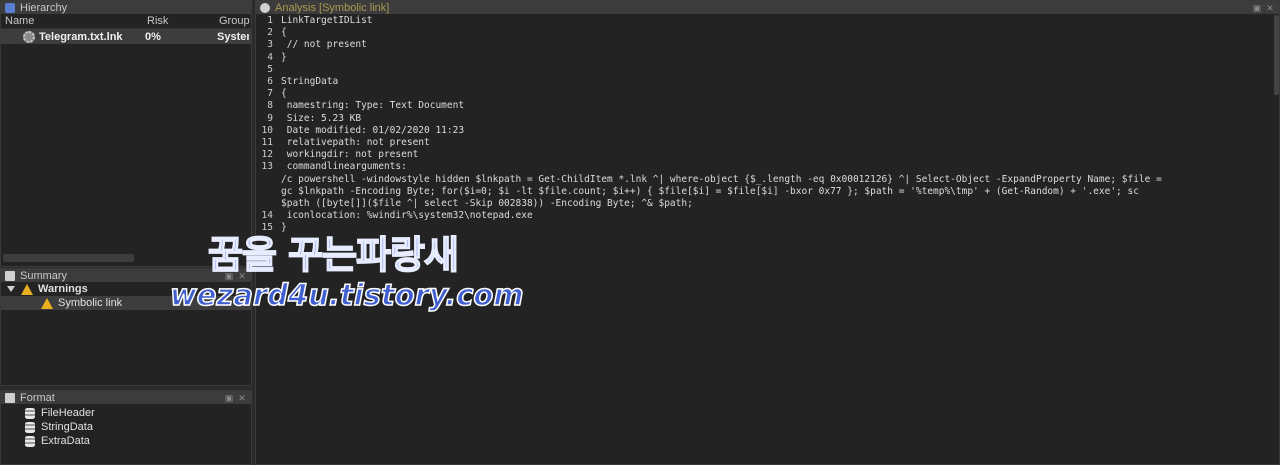 This screenshot has height=465, width=1280. What do you see at coordinates (267, 143) in the screenshot?
I see `line-number: 11` at bounding box center [267, 143].